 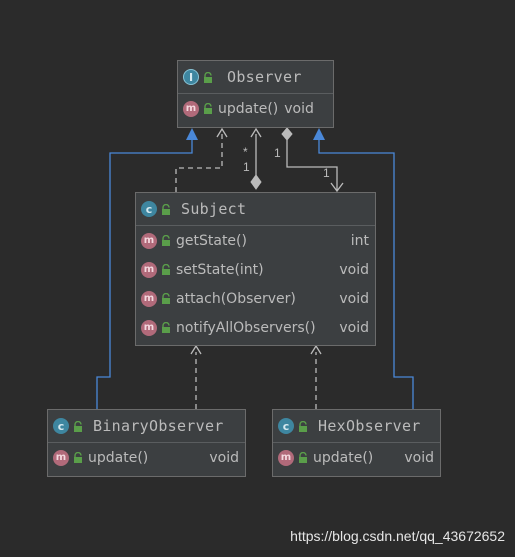 What do you see at coordinates (211, 240) in the screenshot?
I see `method-name: getState()` at bounding box center [211, 240].